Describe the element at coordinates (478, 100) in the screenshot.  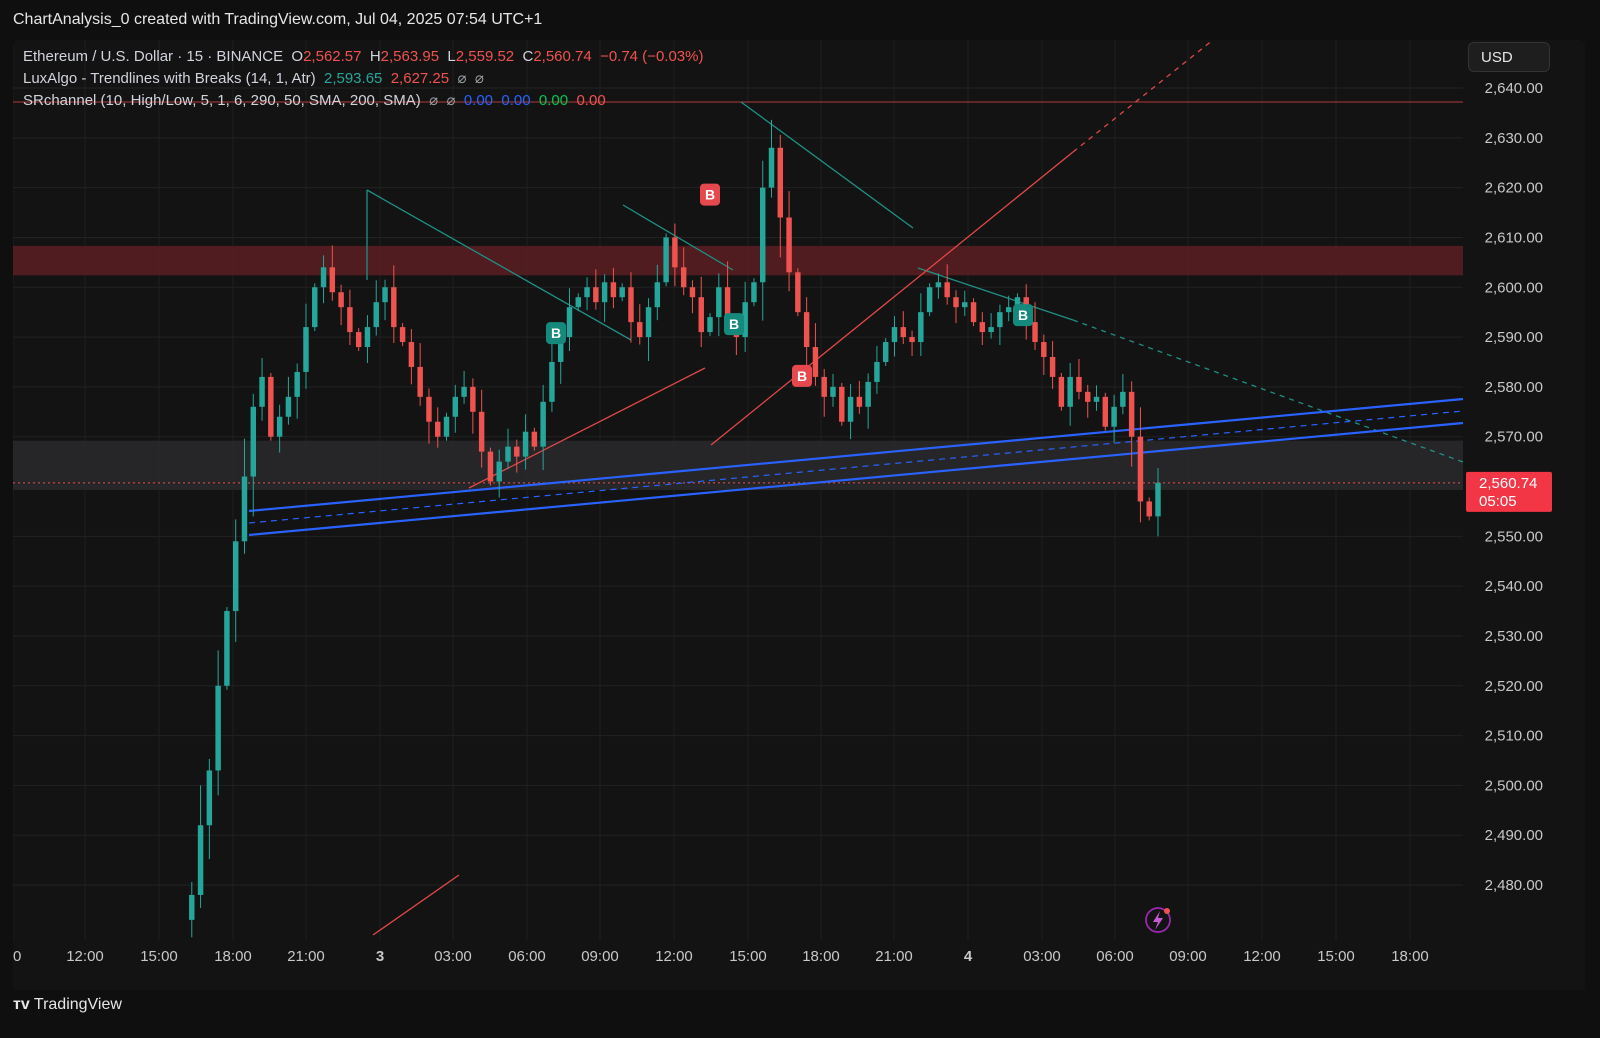
I see `indicator-2-value-1: 0.00` at that location.